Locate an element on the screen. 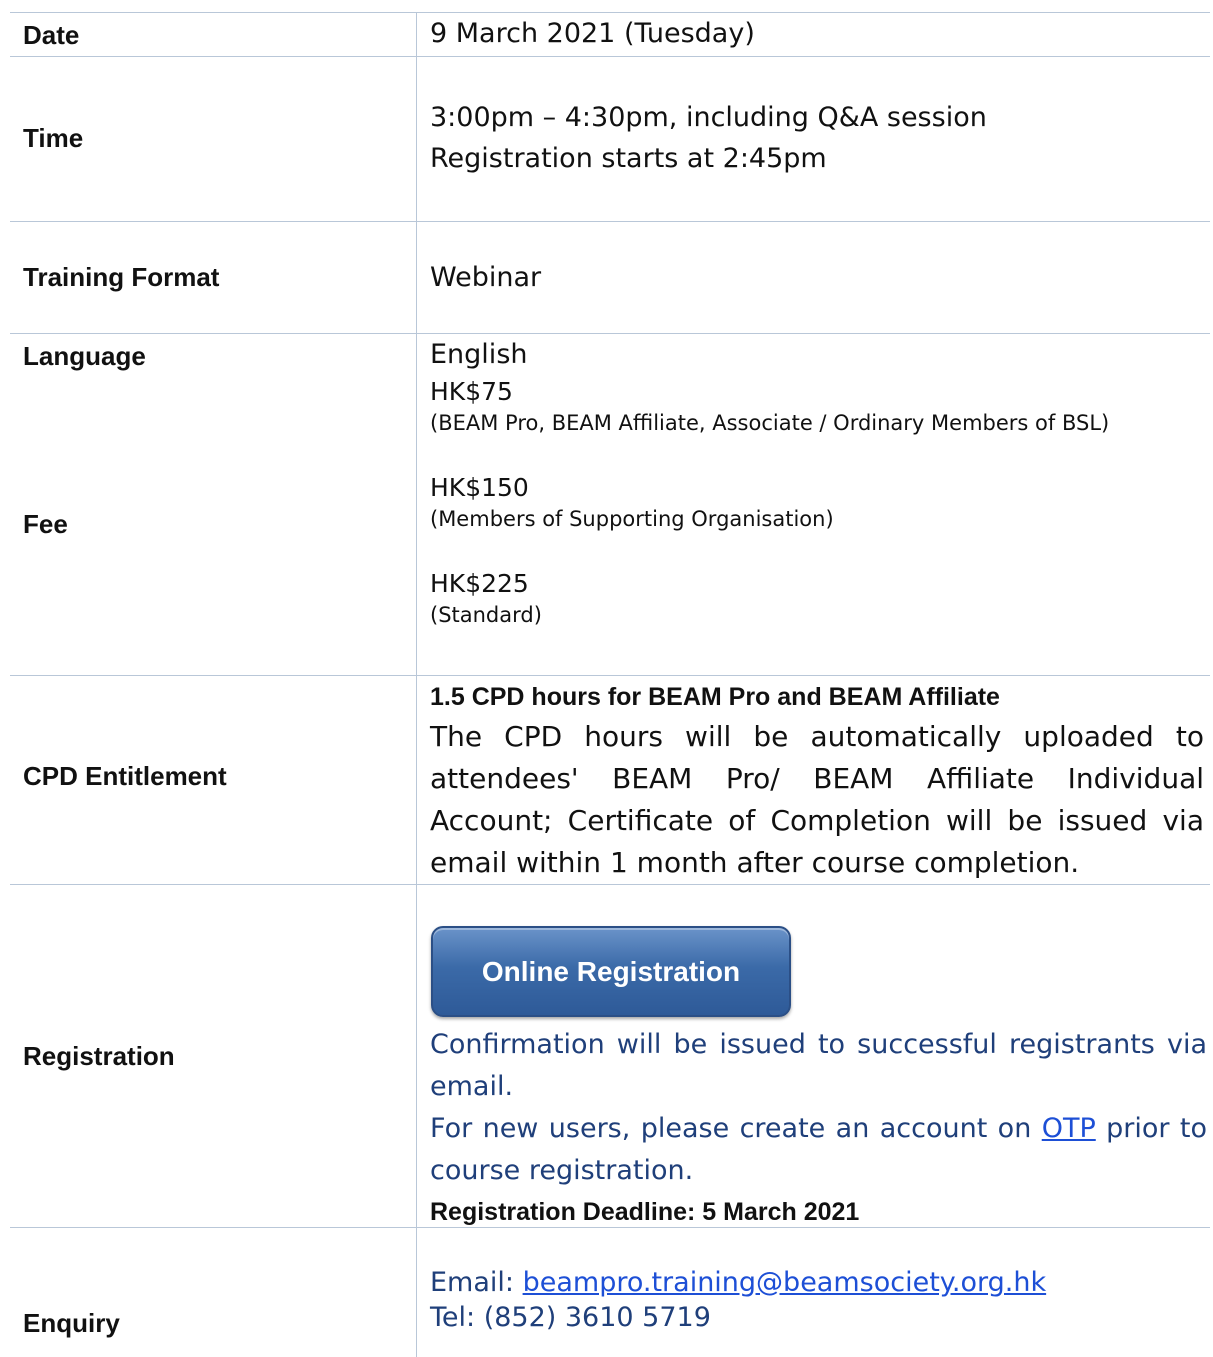 This screenshot has height=1357, width=1213. language-value: English is located at coordinates (479, 354).